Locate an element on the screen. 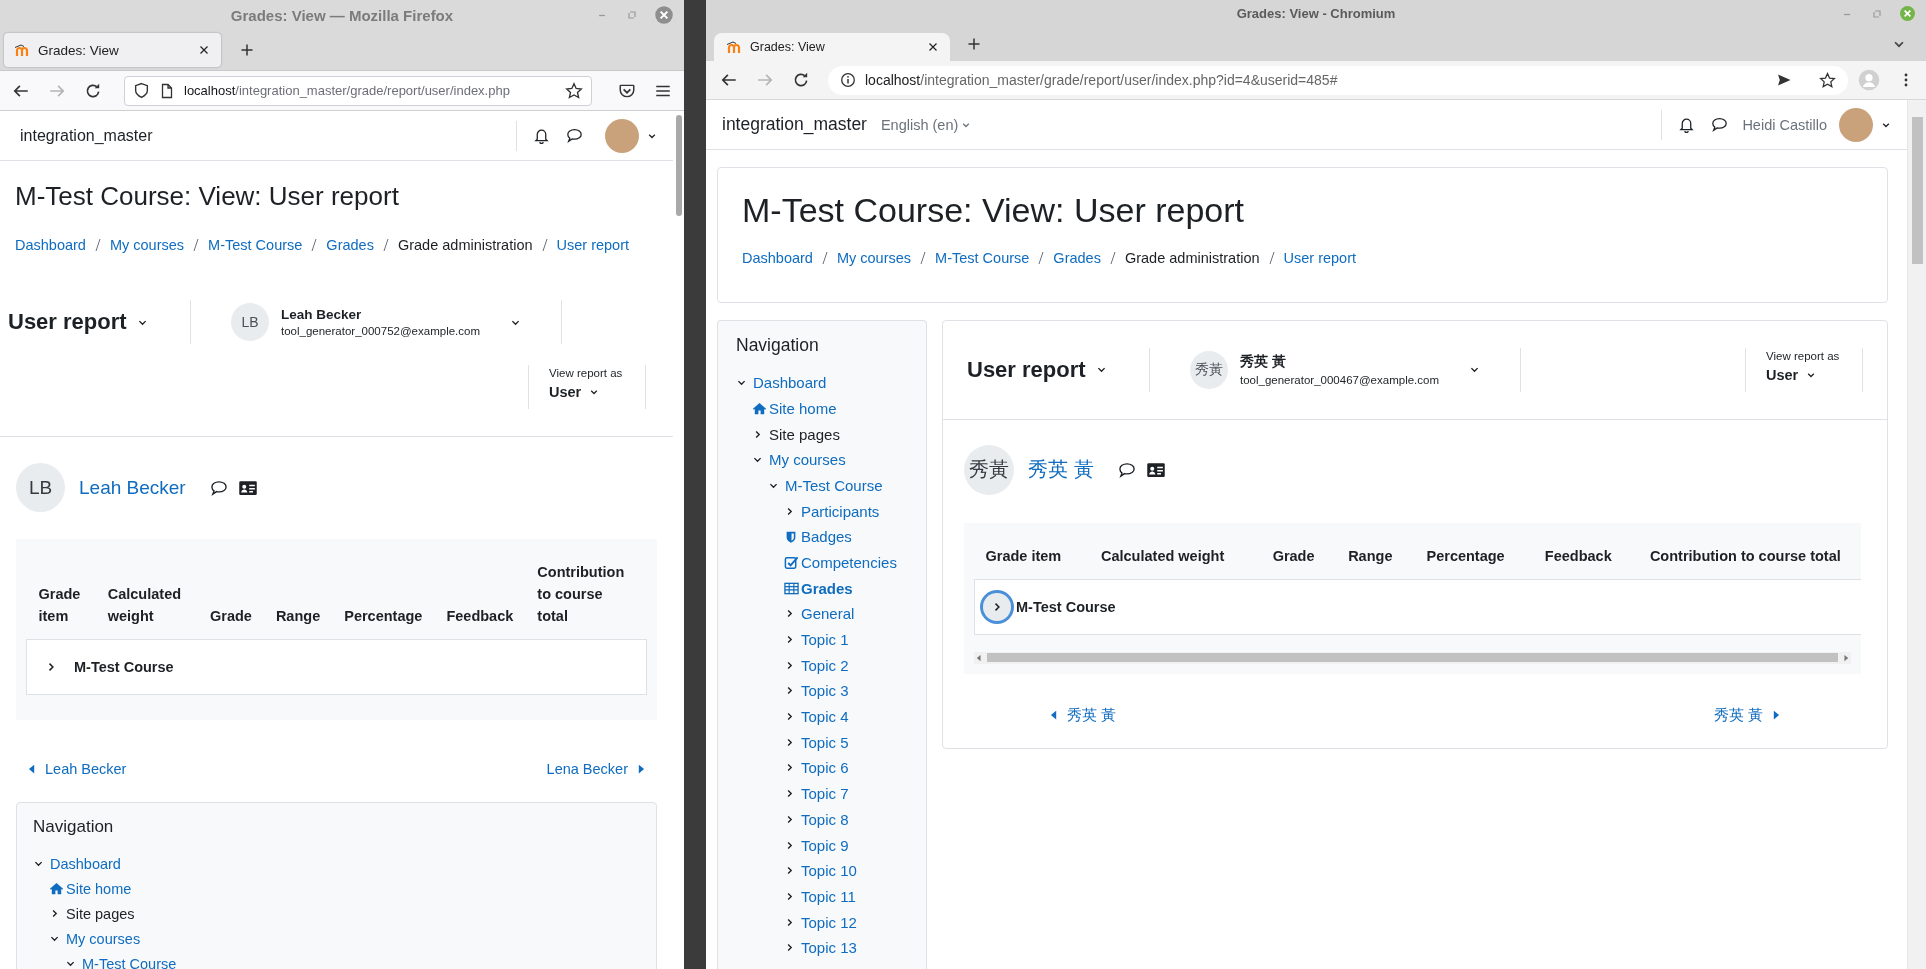 This screenshot has width=1926, height=969. user-name-link: Leah Becker is located at coordinates (132, 487).